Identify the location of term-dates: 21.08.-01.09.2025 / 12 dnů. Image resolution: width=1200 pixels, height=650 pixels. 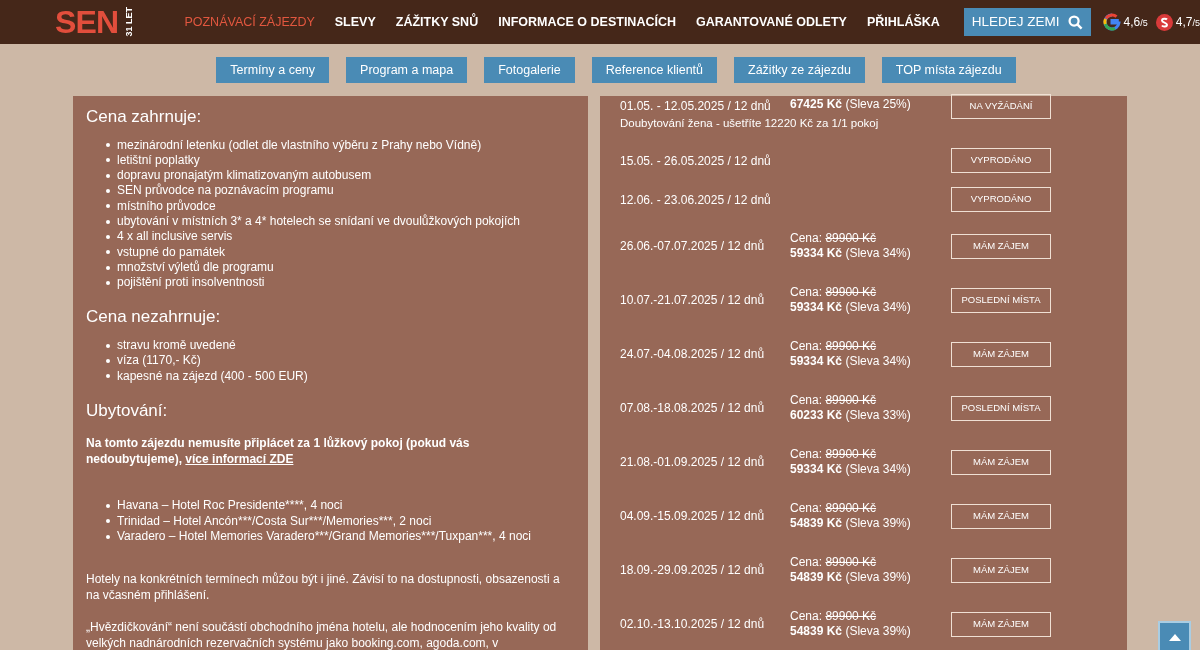
(693, 462).